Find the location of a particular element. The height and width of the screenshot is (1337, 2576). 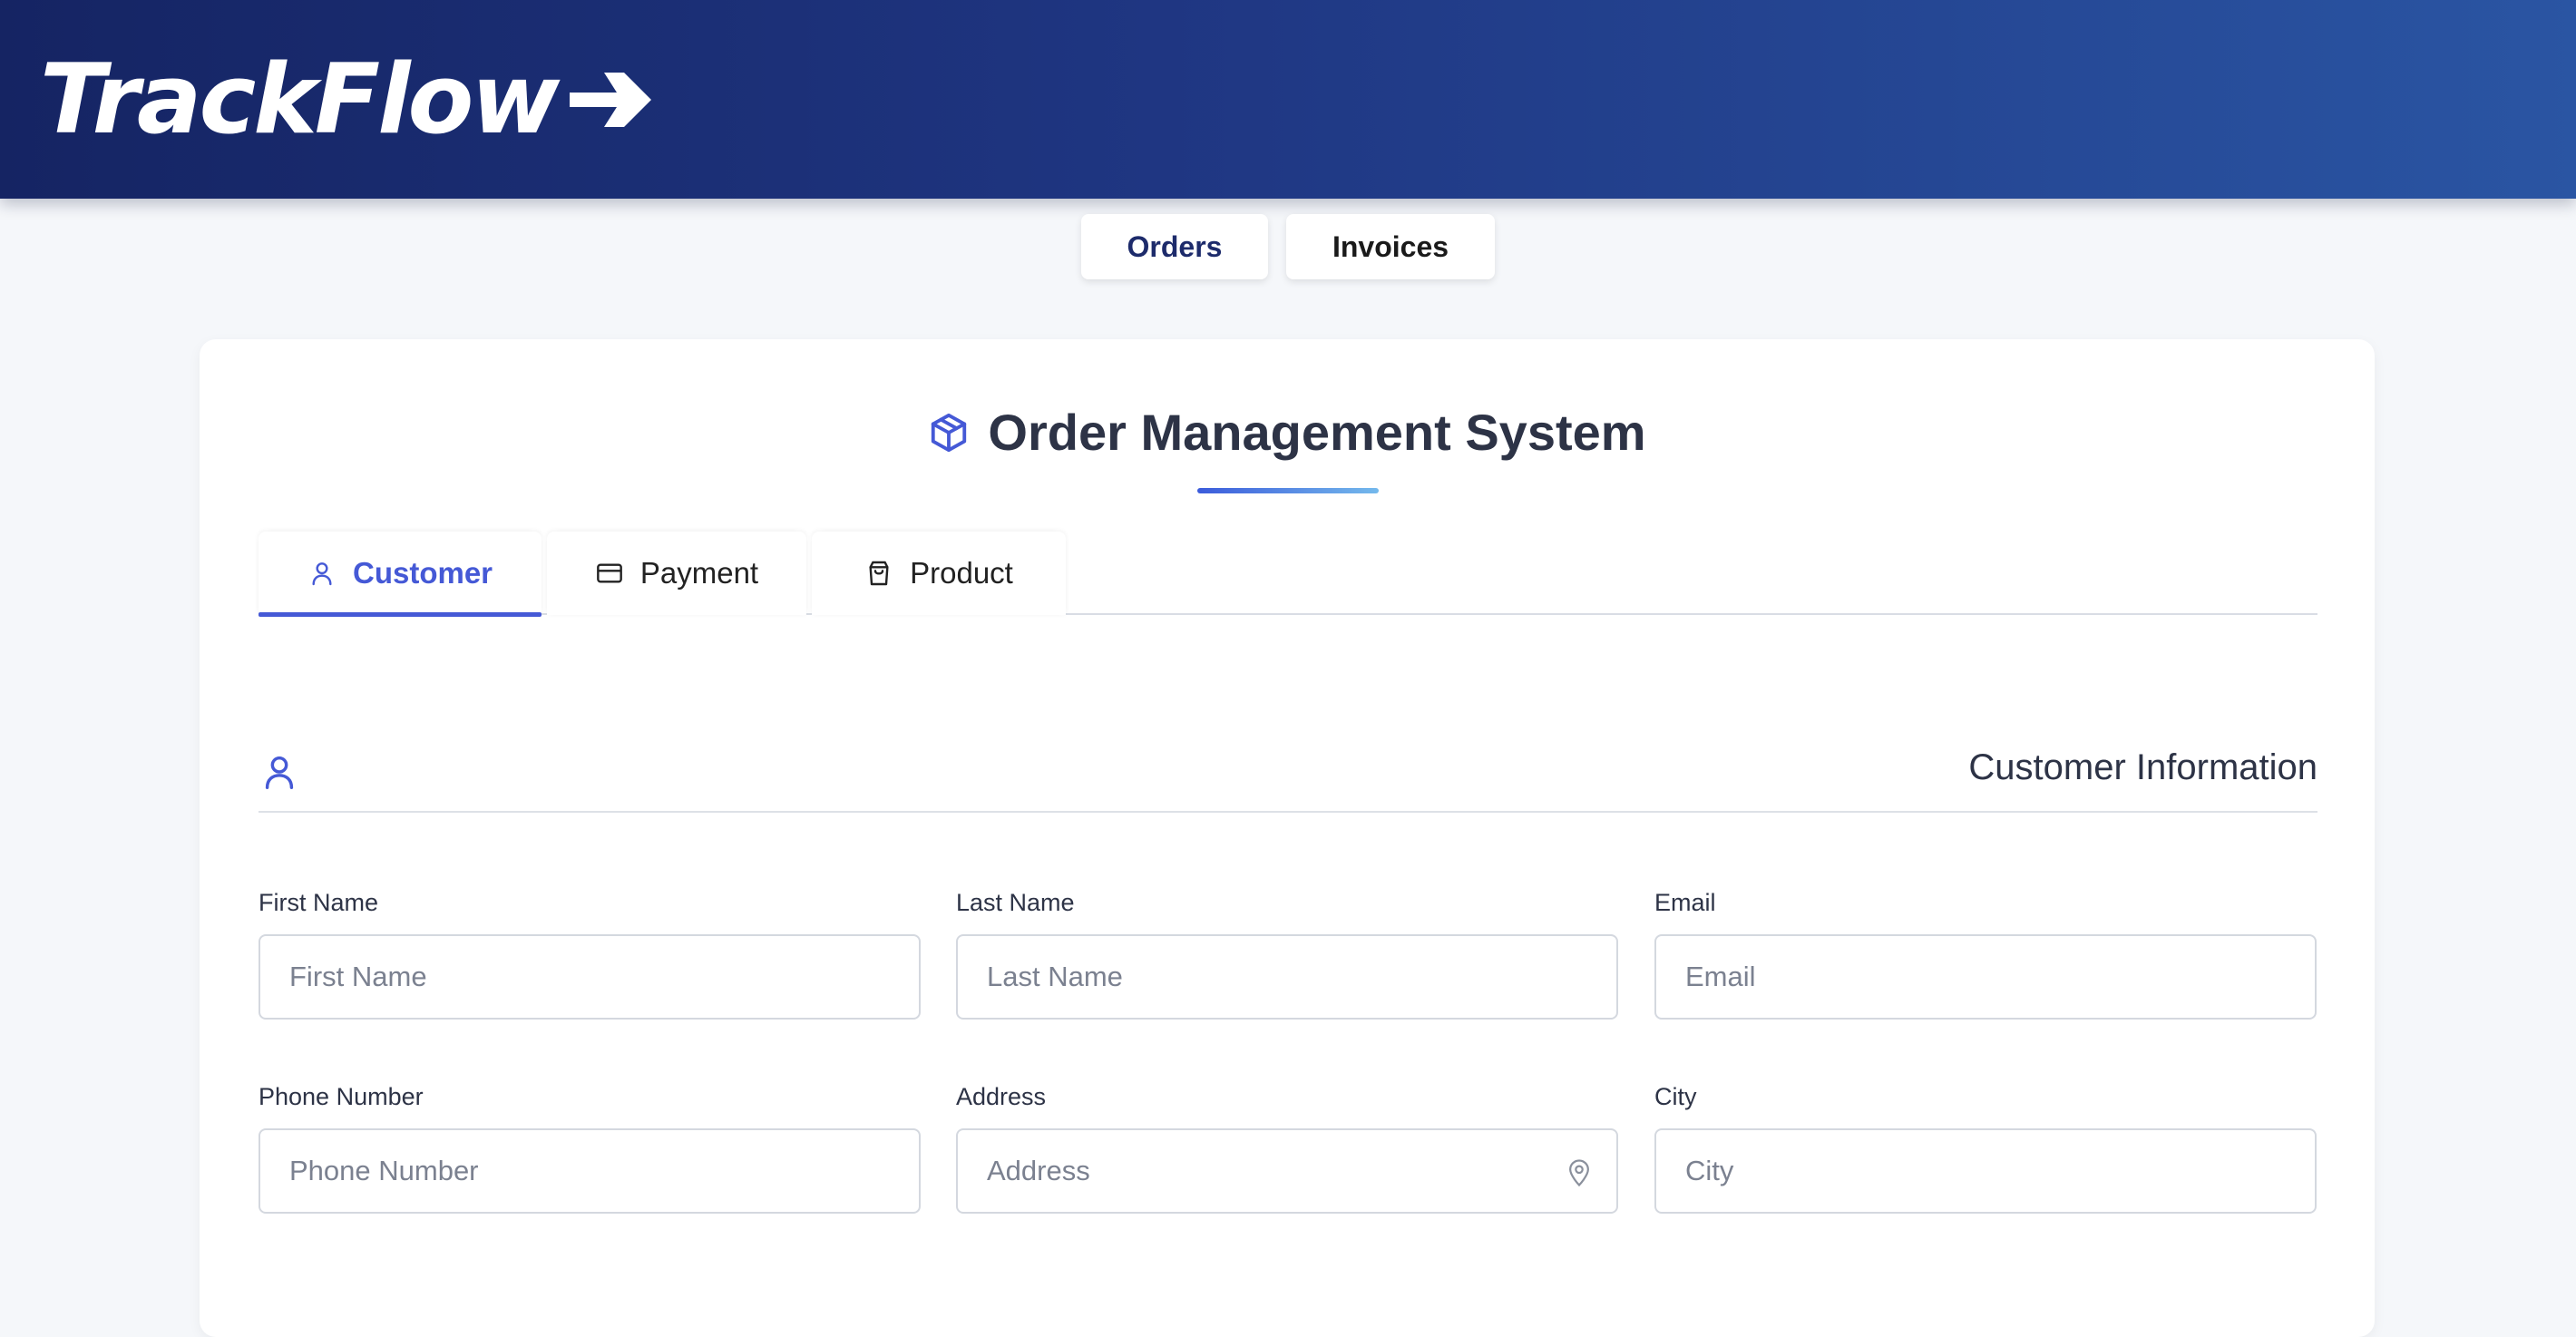

last-name-input-box is located at coordinates (1287, 977).